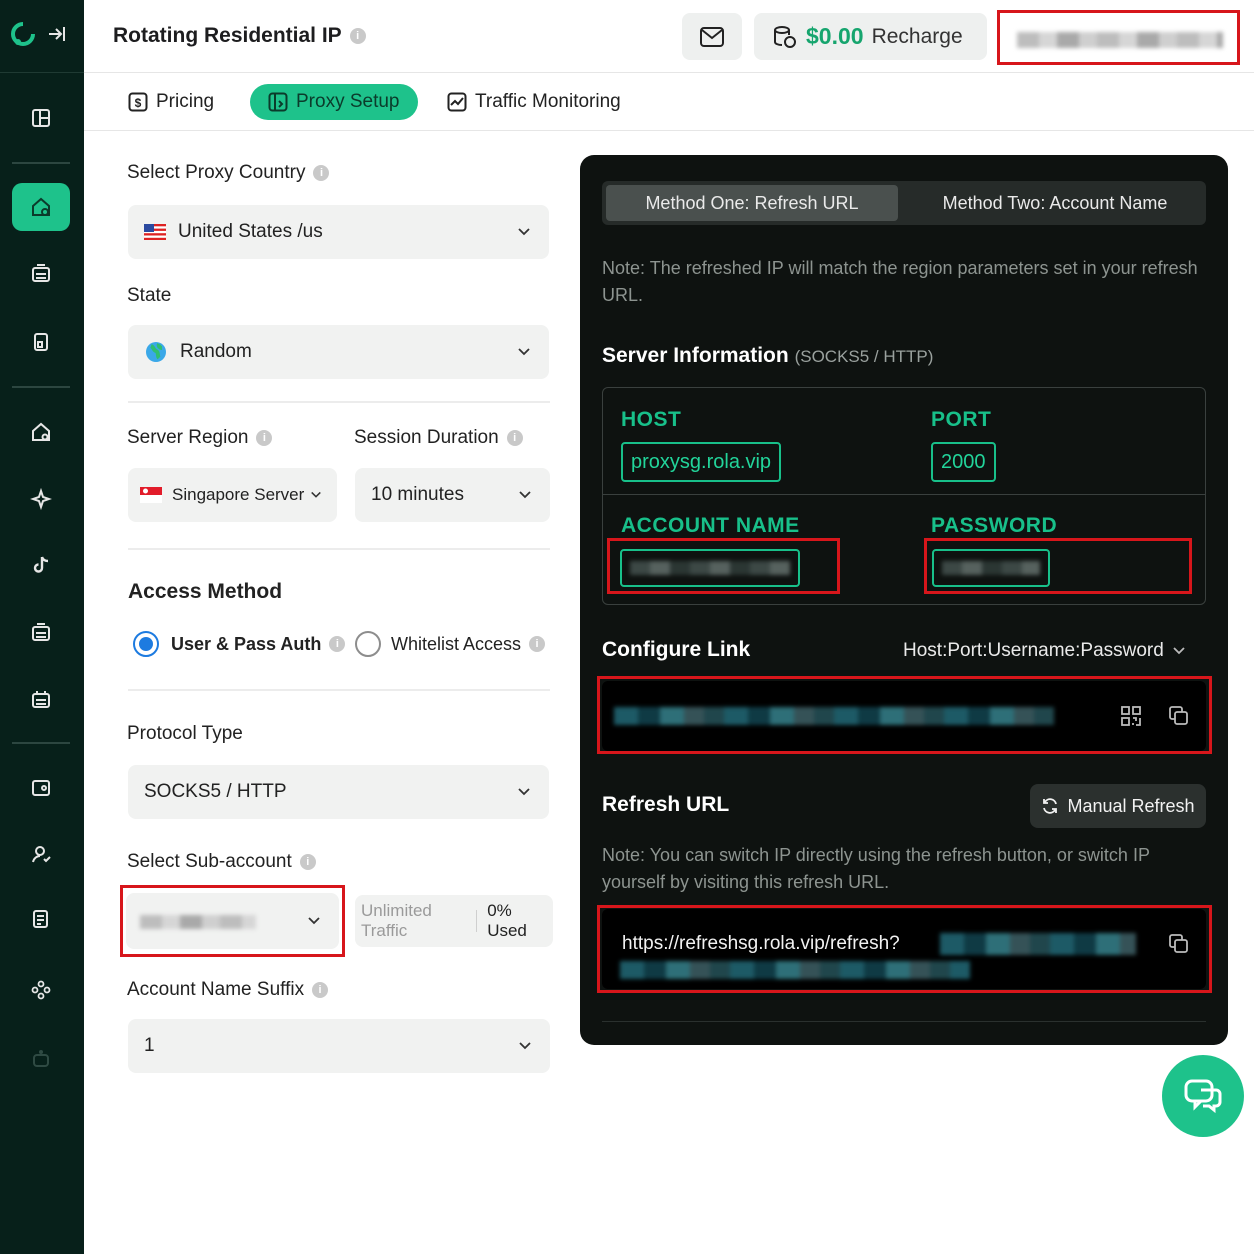 Image resolution: width=1254 pixels, height=1254 pixels. What do you see at coordinates (1044, 651) in the screenshot?
I see `configure-format-select: Host:Port:Username:Password` at bounding box center [1044, 651].